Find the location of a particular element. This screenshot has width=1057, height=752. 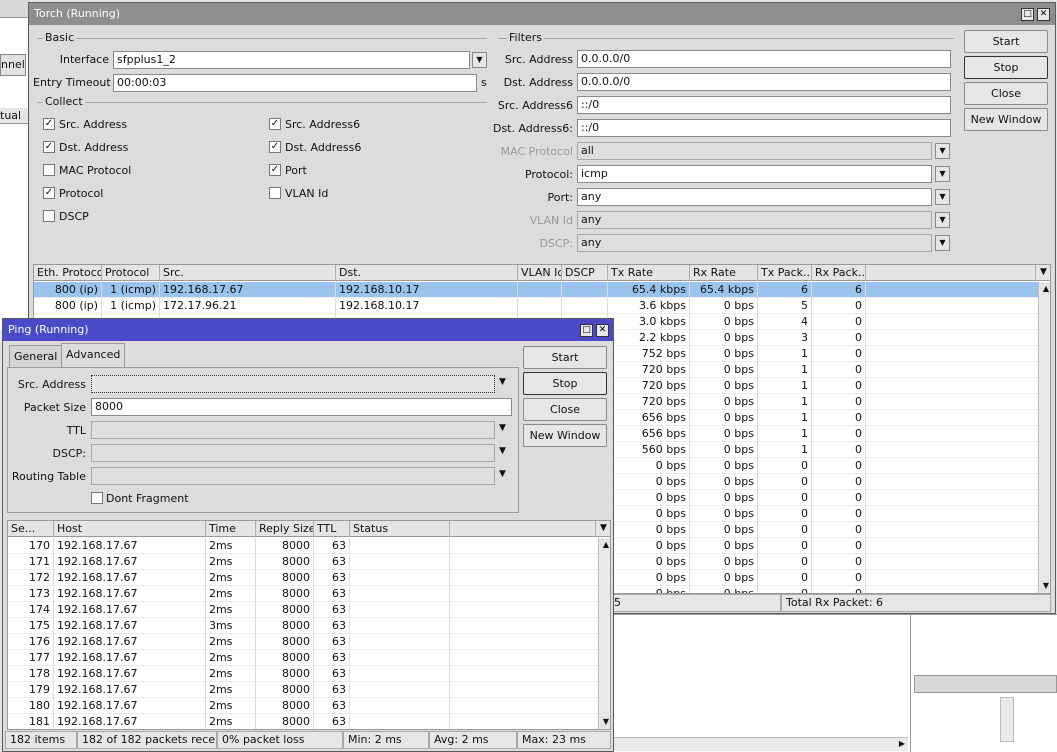

torch-new-window-button: New Window is located at coordinates (1006, 119).